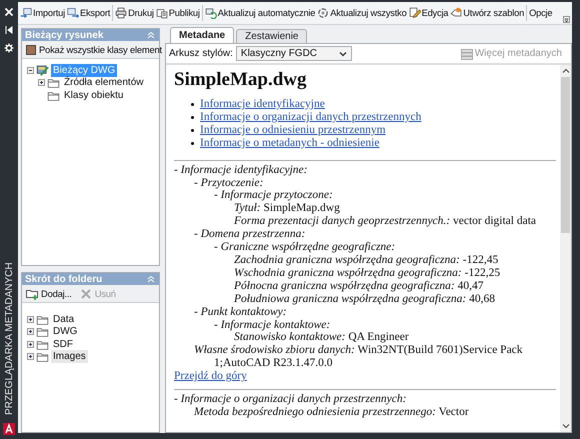 This screenshot has height=439, width=580. Describe the element at coordinates (134, 13) in the screenshot. I see `toolbar-button: Drukuj` at that location.